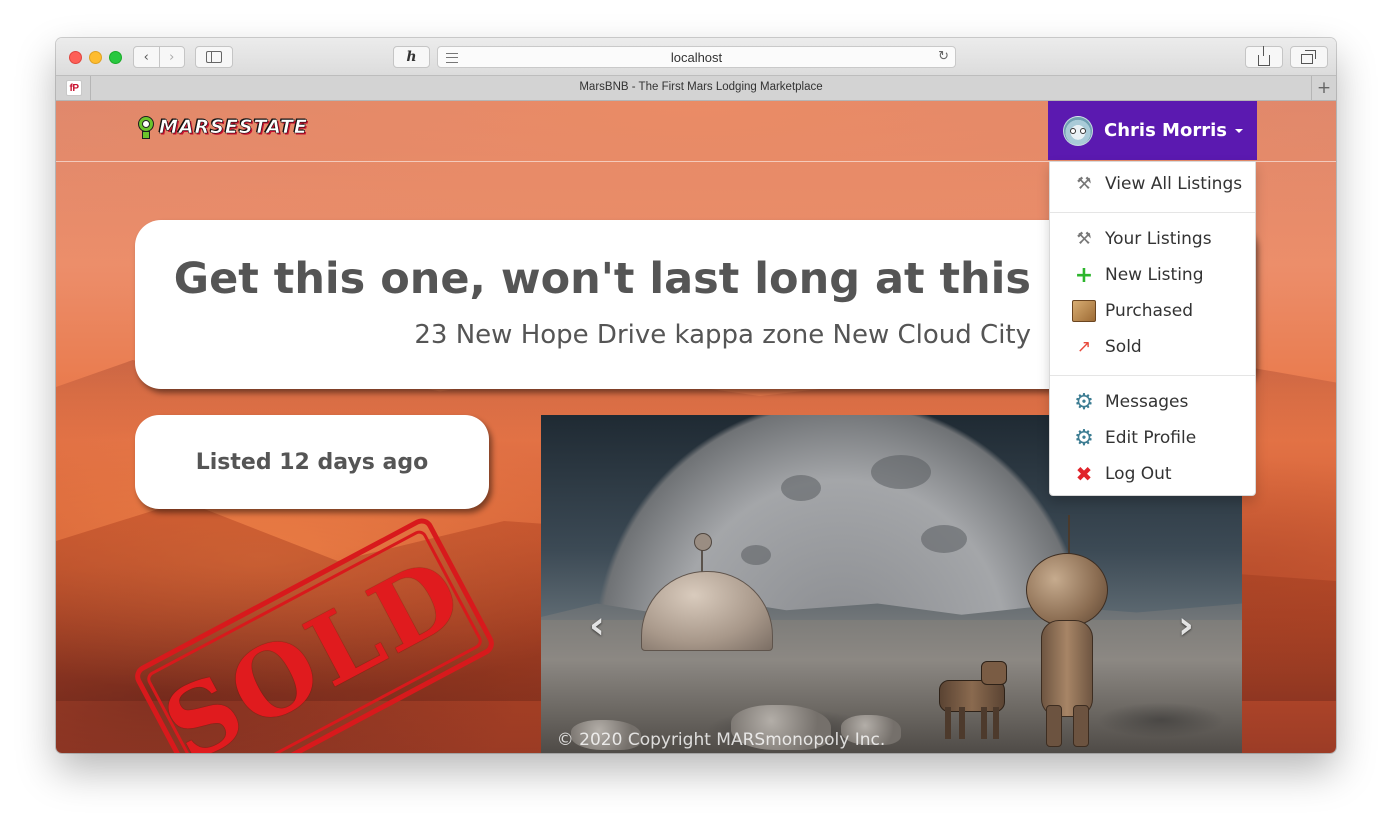 The width and height of the screenshot is (1392, 828). I want to click on chevron-right-icon: ›, so click(172, 57).